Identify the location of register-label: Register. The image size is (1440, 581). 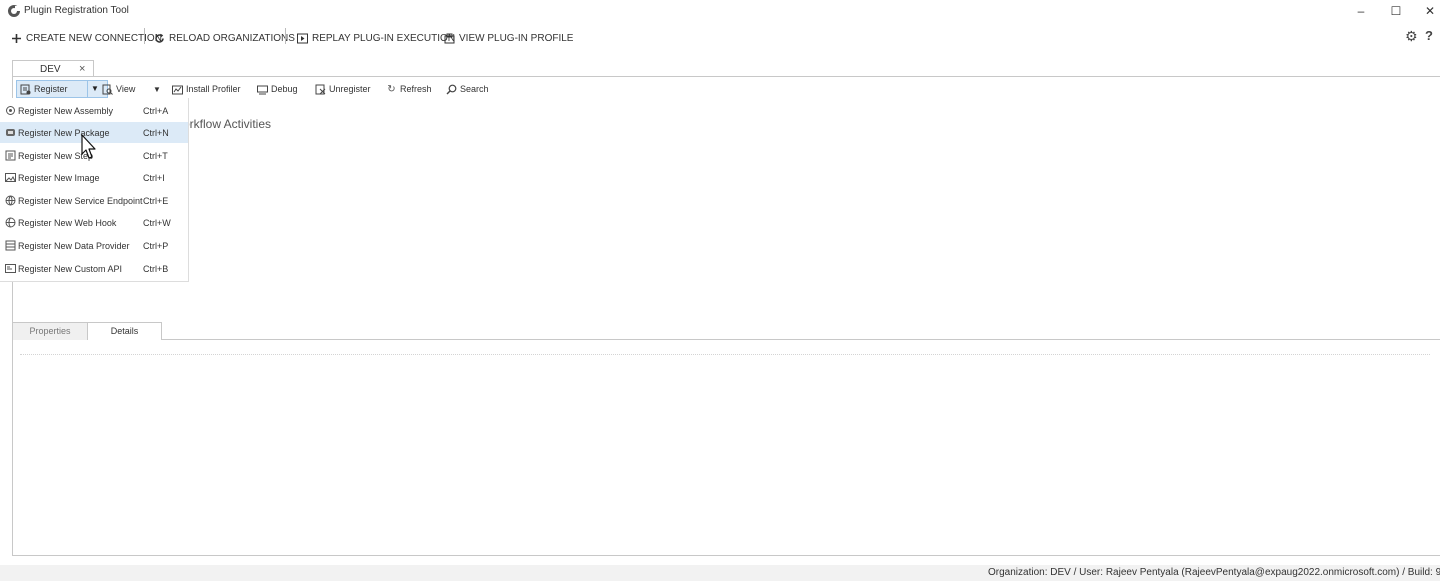
(51, 89).